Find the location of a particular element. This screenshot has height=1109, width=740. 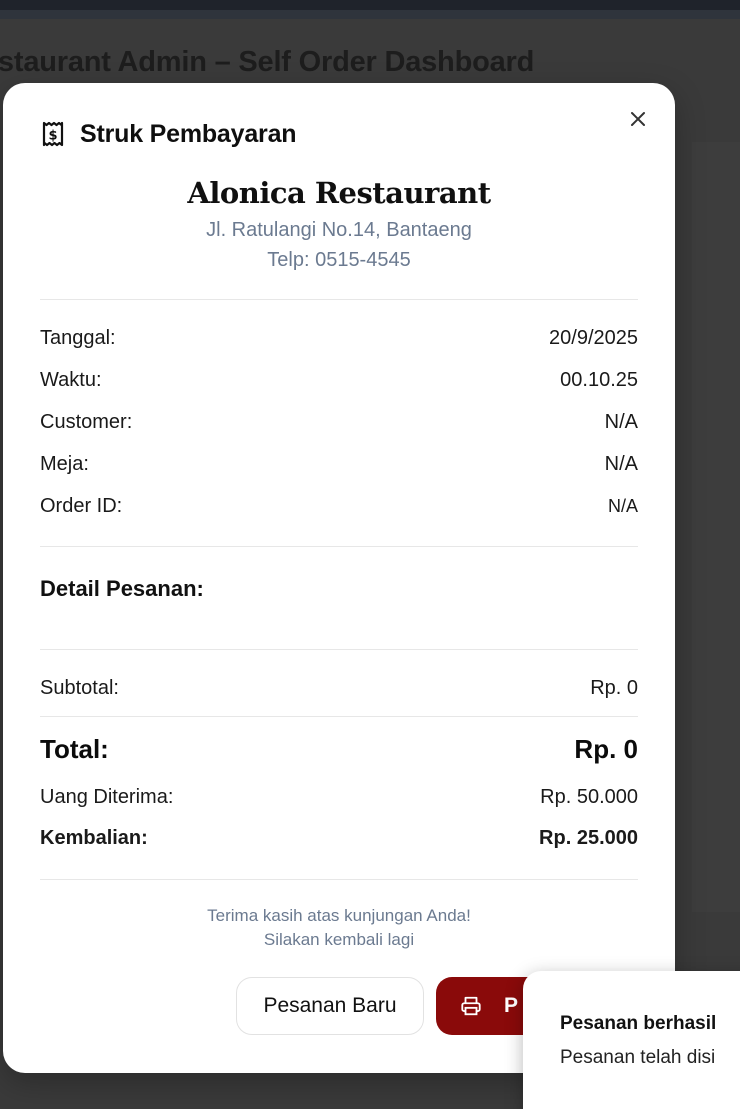

info-row-time: Waktu: 00.10.25 is located at coordinates (339, 380).